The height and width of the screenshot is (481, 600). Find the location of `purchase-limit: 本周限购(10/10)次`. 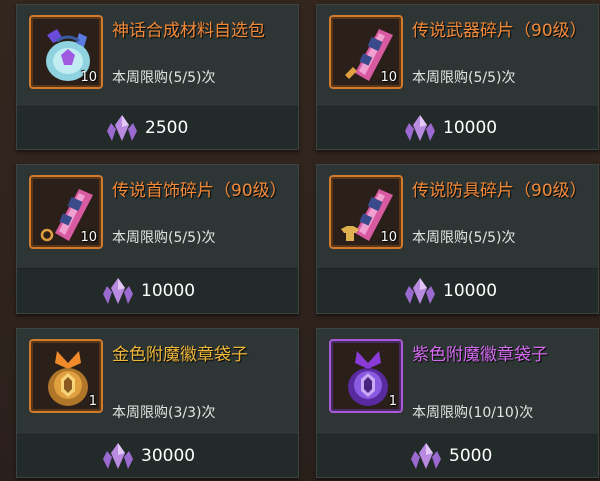

purchase-limit: 本周限购(10/10)次 is located at coordinates (473, 413).